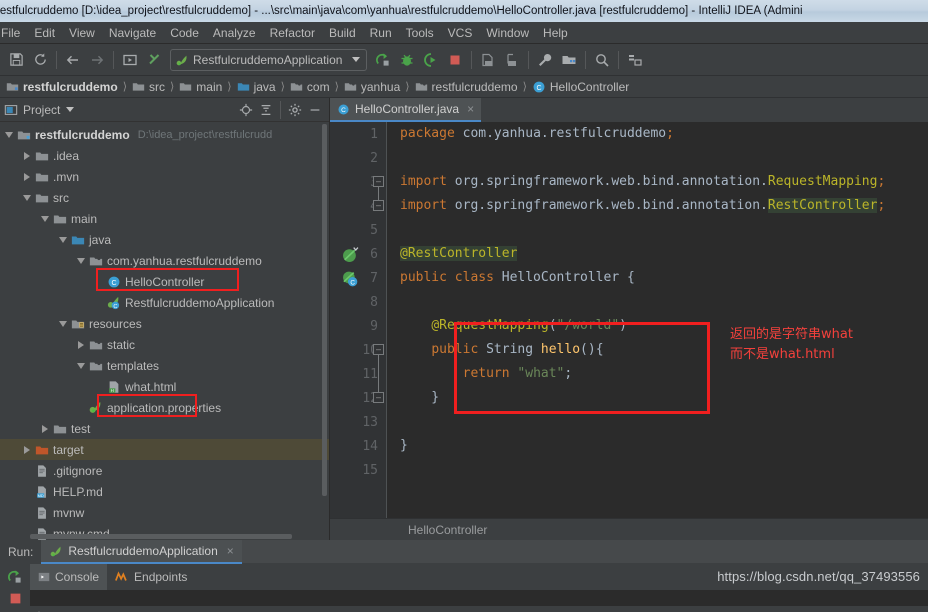 This screenshot has height=612, width=928. I want to click on tree-node-static: static, so click(164, 344).